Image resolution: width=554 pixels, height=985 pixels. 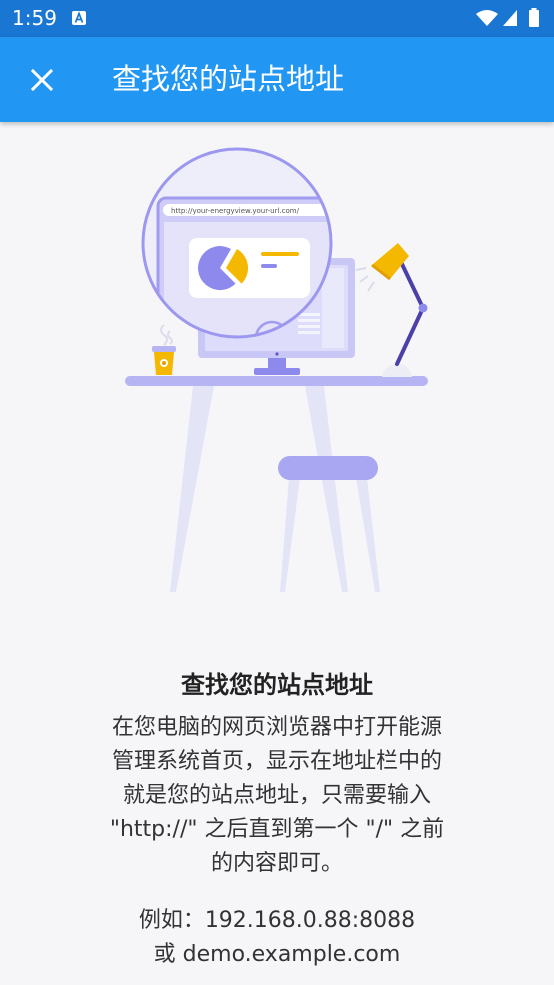 I want to click on coffee-cup, so click(x=164, y=349).